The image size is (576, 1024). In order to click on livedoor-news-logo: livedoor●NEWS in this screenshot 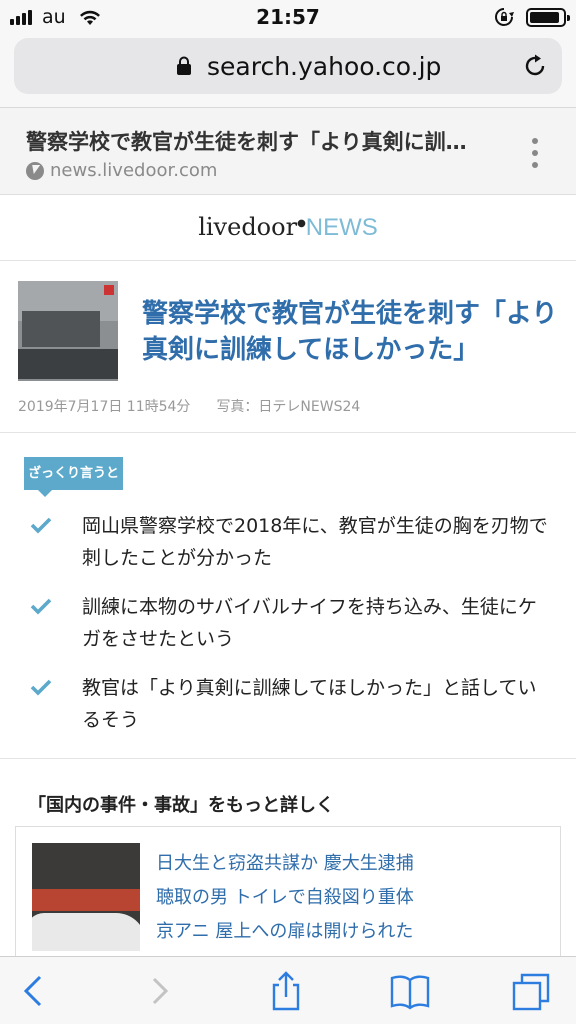, I will do `click(288, 227)`.